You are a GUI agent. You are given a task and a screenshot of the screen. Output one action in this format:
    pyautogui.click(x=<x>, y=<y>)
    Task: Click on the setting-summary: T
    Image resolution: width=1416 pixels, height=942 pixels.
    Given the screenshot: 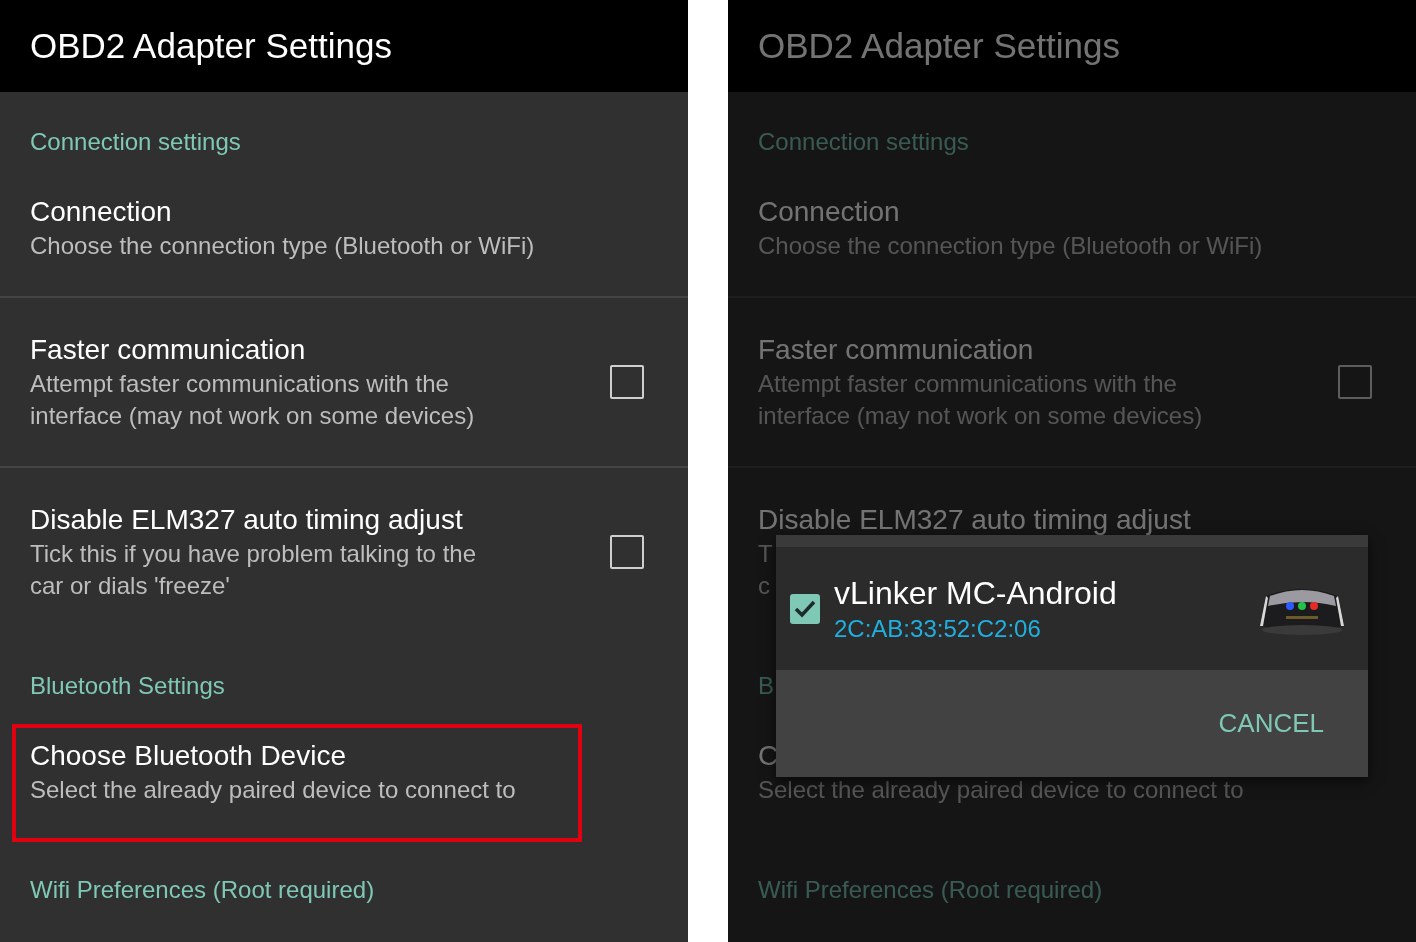 What is the action you would take?
    pyautogui.click(x=765, y=554)
    